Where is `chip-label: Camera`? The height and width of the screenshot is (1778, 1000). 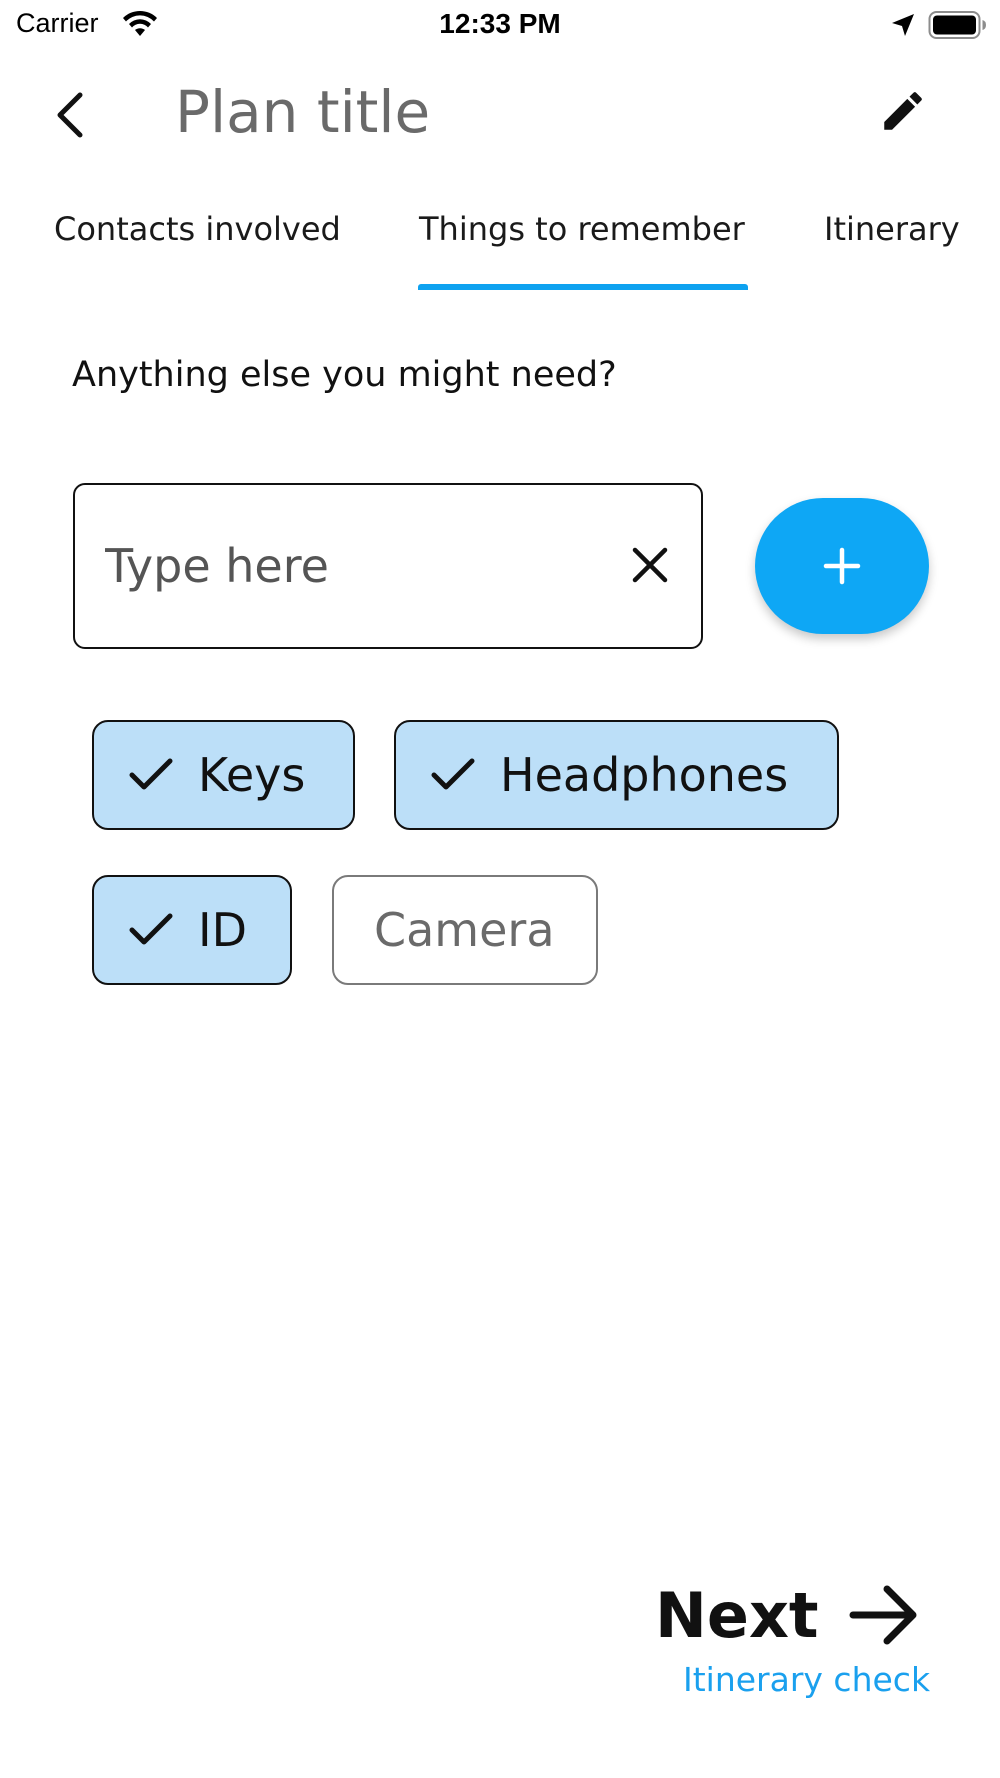
chip-label: Camera is located at coordinates (464, 930).